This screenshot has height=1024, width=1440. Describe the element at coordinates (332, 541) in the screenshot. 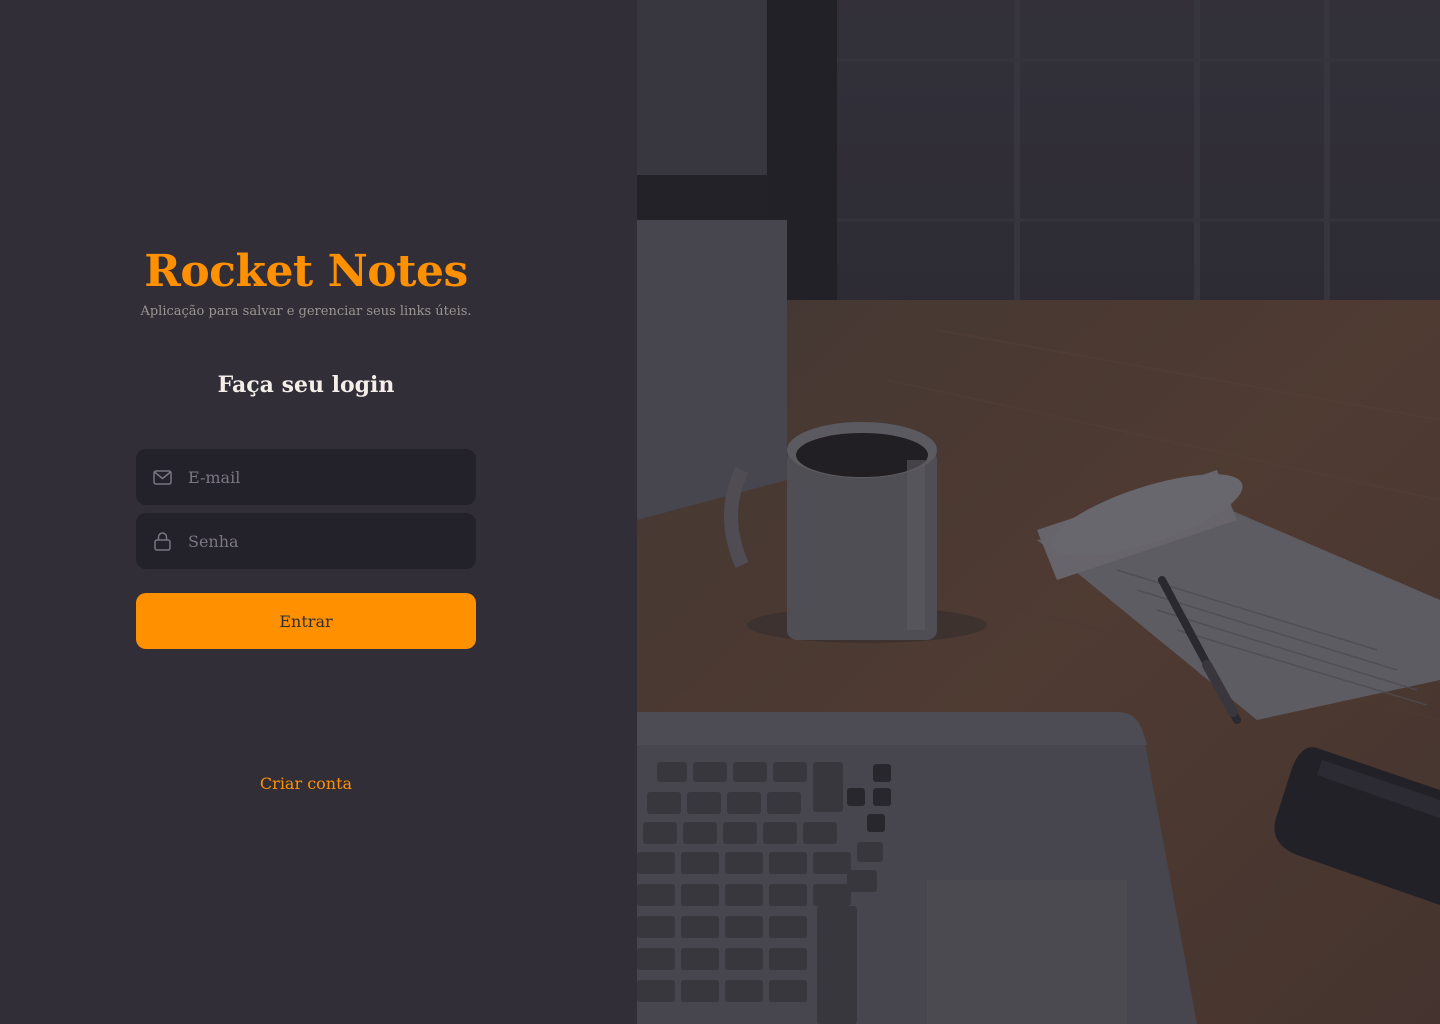

I see `password-input` at that location.